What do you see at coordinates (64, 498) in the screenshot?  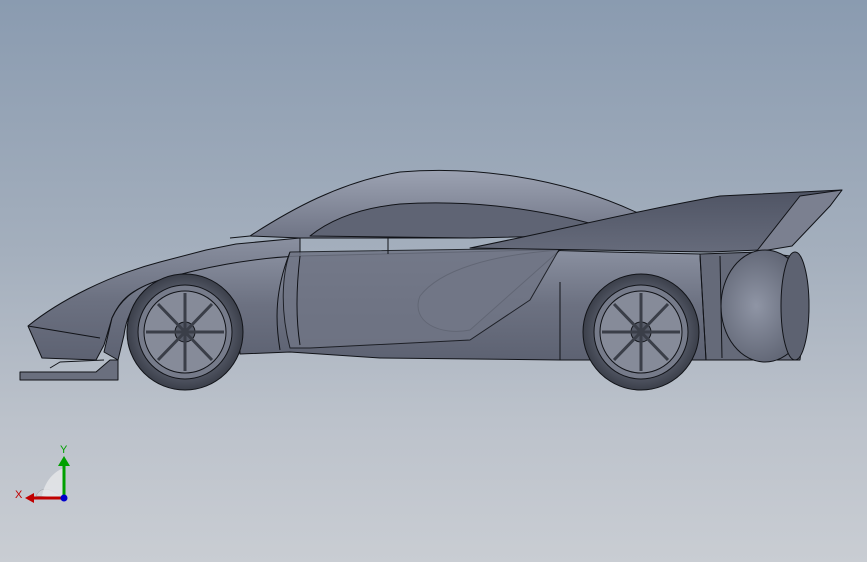 I see `z-axis-icon` at bounding box center [64, 498].